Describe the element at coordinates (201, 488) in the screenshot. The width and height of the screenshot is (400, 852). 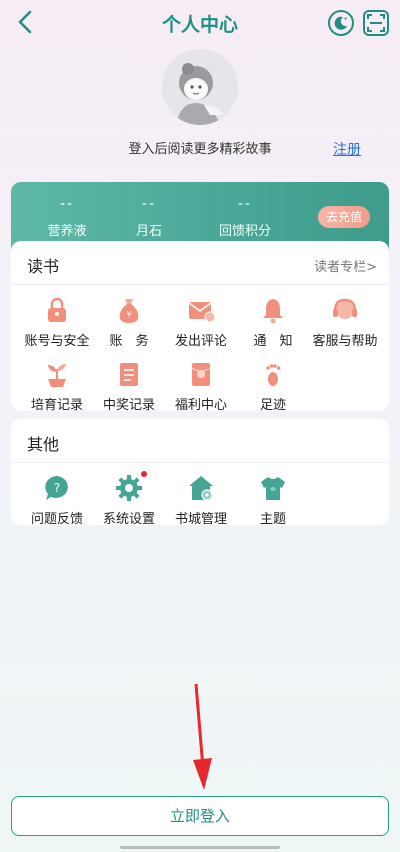
I see `house-gear-icon` at that location.